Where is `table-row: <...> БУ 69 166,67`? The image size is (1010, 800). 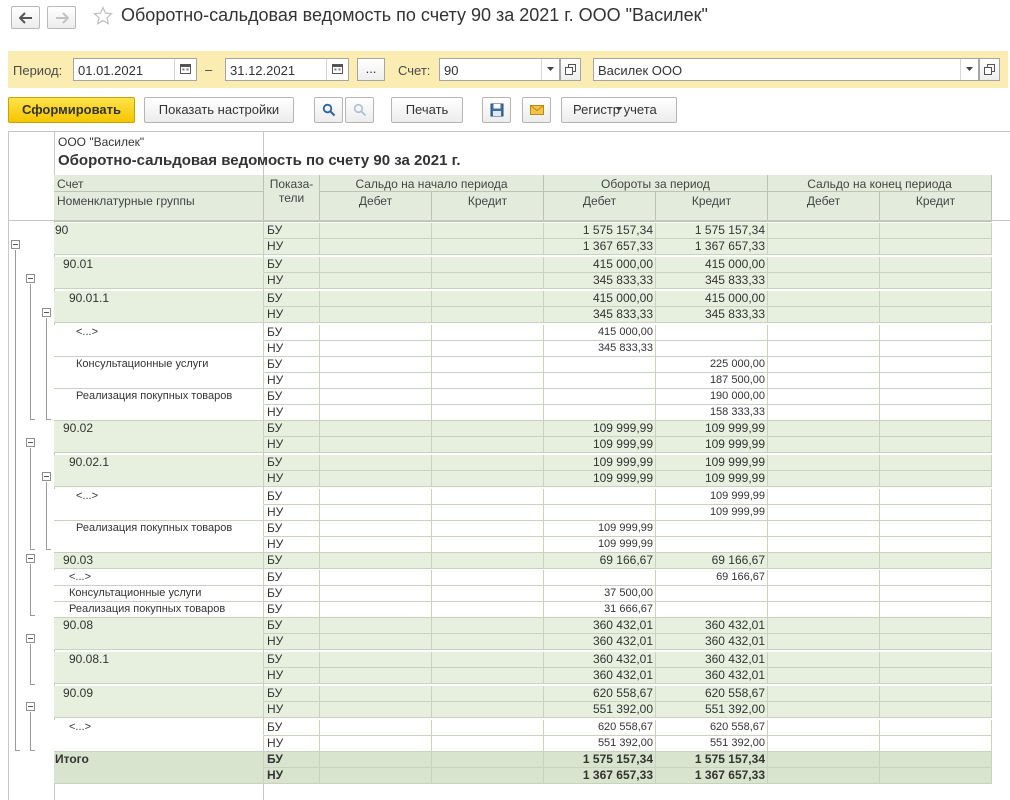 table-row: <...> БУ 69 166,67 is located at coordinates (523, 578).